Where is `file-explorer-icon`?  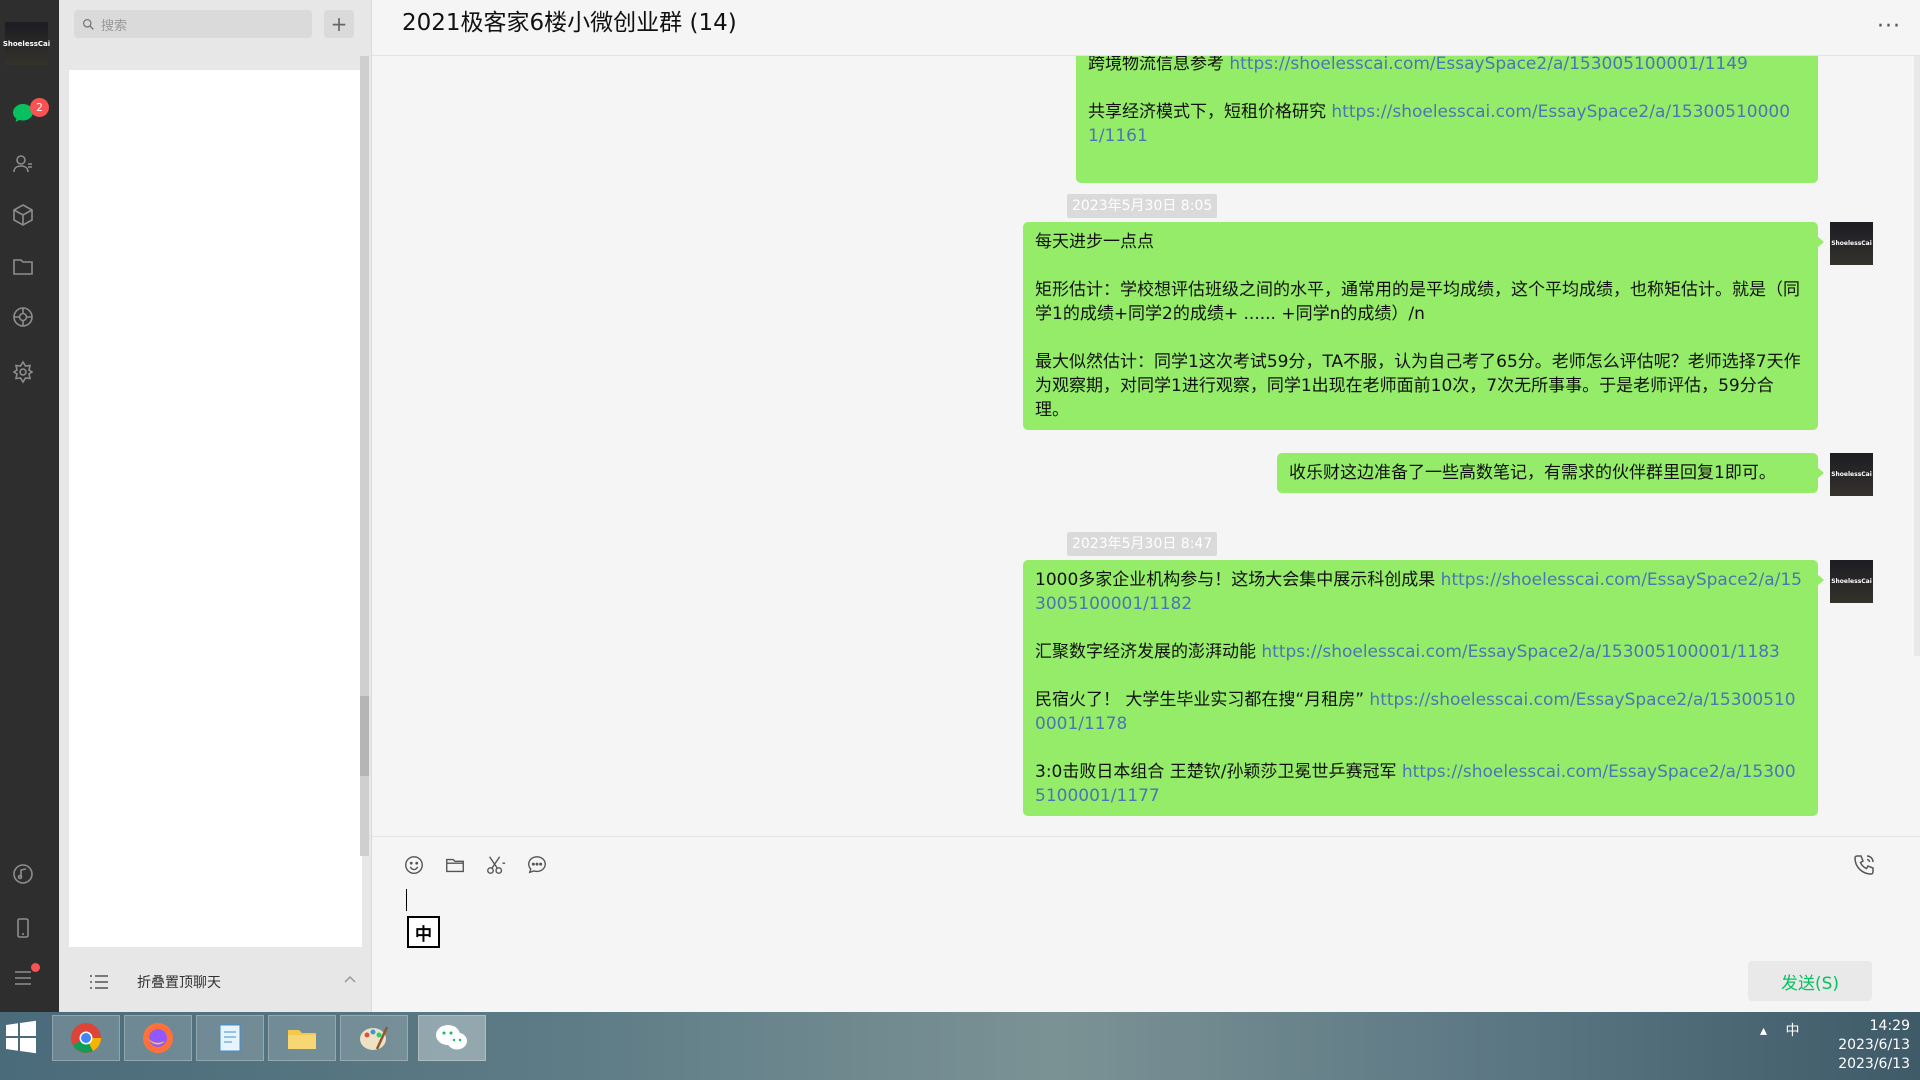
file-explorer-icon is located at coordinates (302, 1038).